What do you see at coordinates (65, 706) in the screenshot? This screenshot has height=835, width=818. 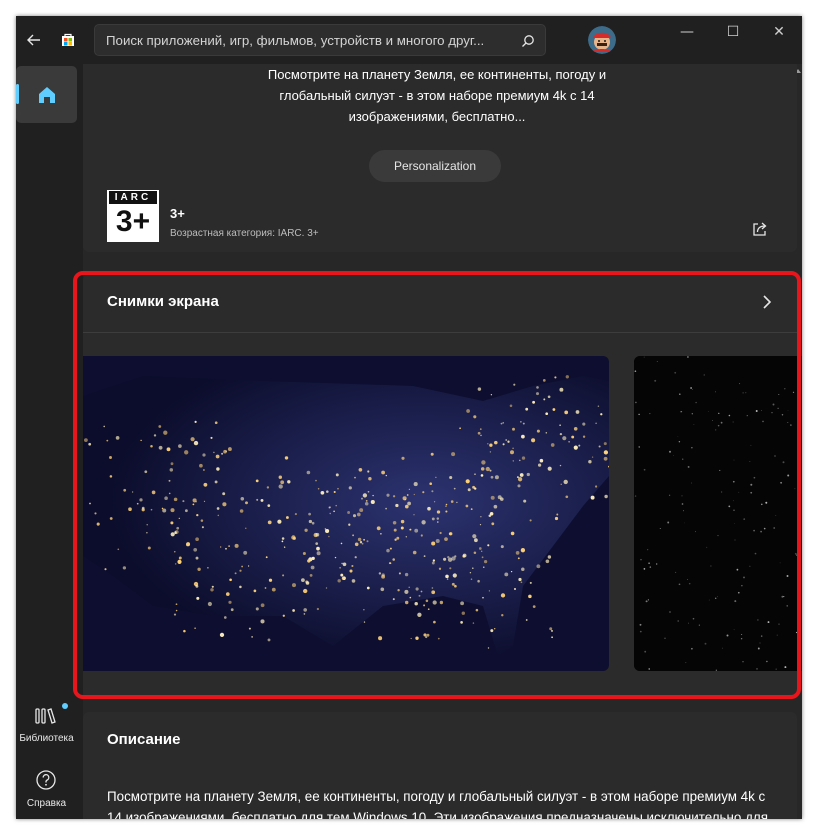 I see `notification-dot-icon` at bounding box center [65, 706].